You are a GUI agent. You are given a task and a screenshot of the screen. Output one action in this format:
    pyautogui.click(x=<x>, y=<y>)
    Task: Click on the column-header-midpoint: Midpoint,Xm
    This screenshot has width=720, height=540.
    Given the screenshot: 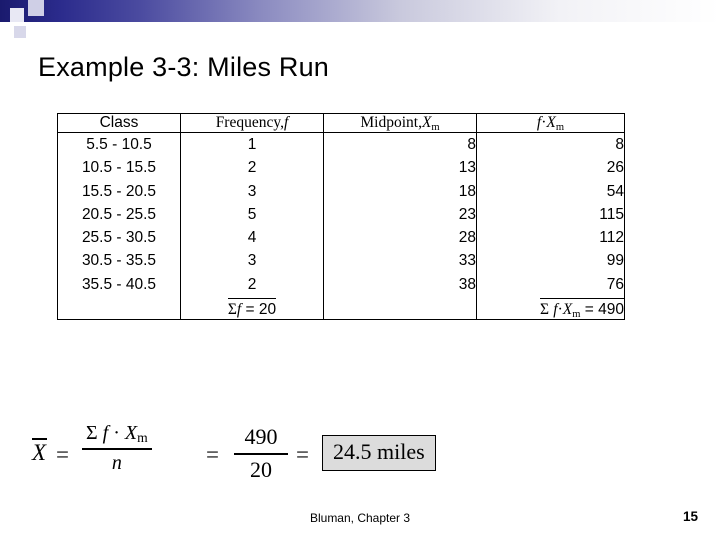 What is the action you would take?
    pyautogui.click(x=400, y=123)
    